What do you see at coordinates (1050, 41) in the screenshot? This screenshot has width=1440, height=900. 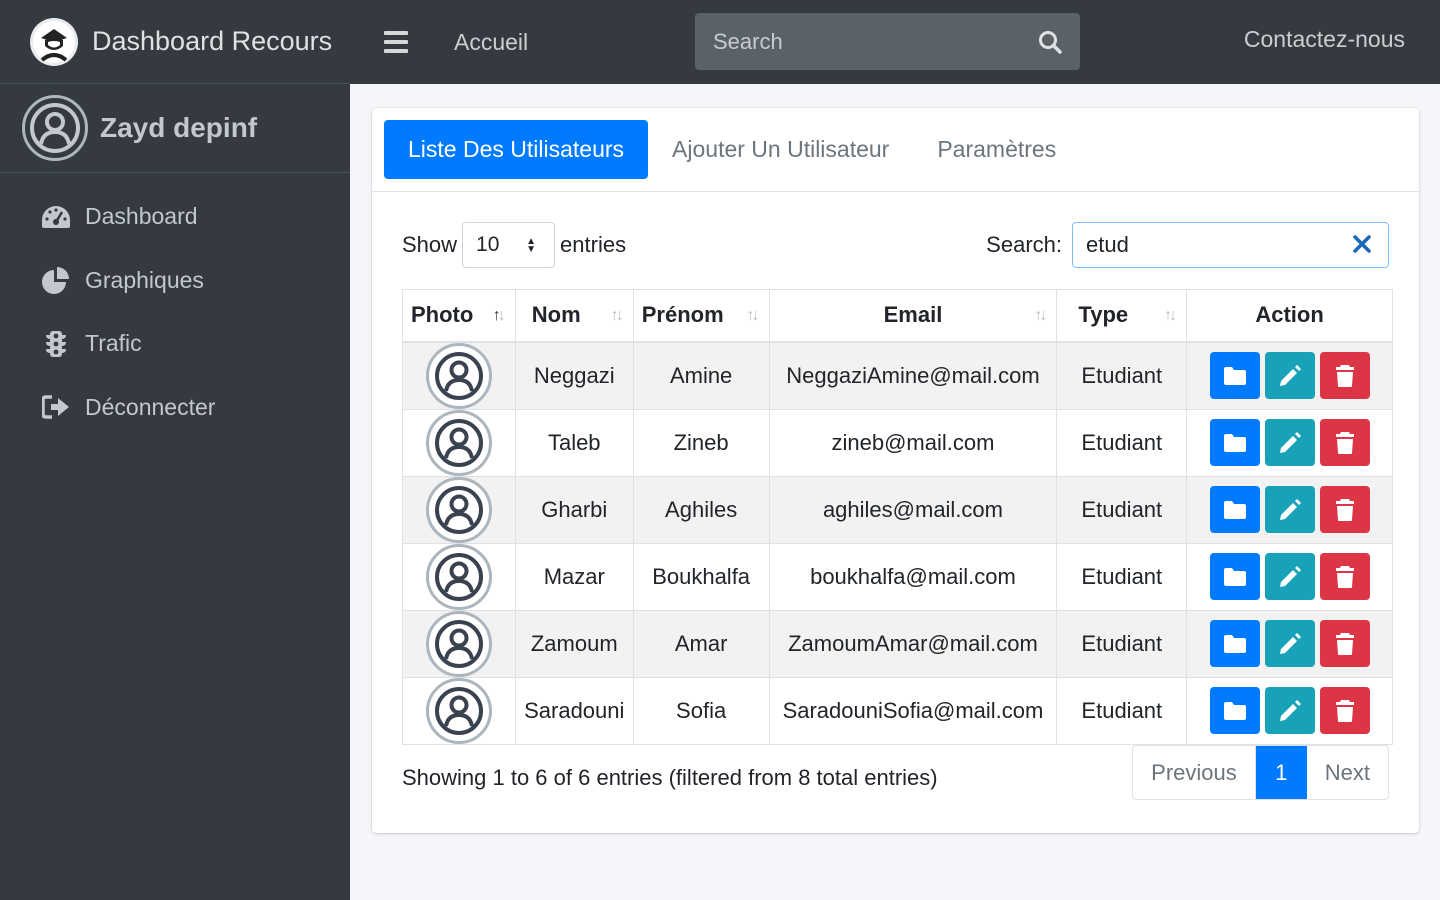 I see `search-icon` at bounding box center [1050, 41].